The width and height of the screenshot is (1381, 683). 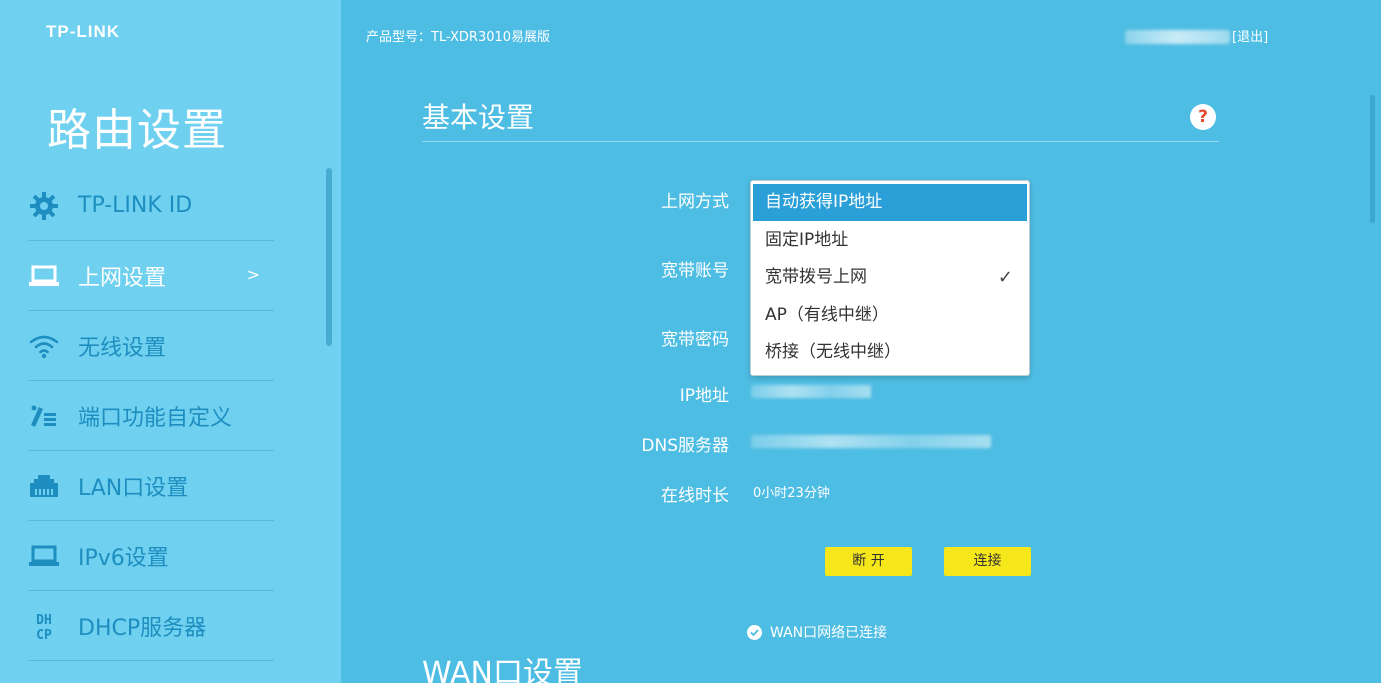 What do you see at coordinates (458, 37) in the screenshot?
I see `product-model: 产品型号：TL-XDR3010易展版` at bounding box center [458, 37].